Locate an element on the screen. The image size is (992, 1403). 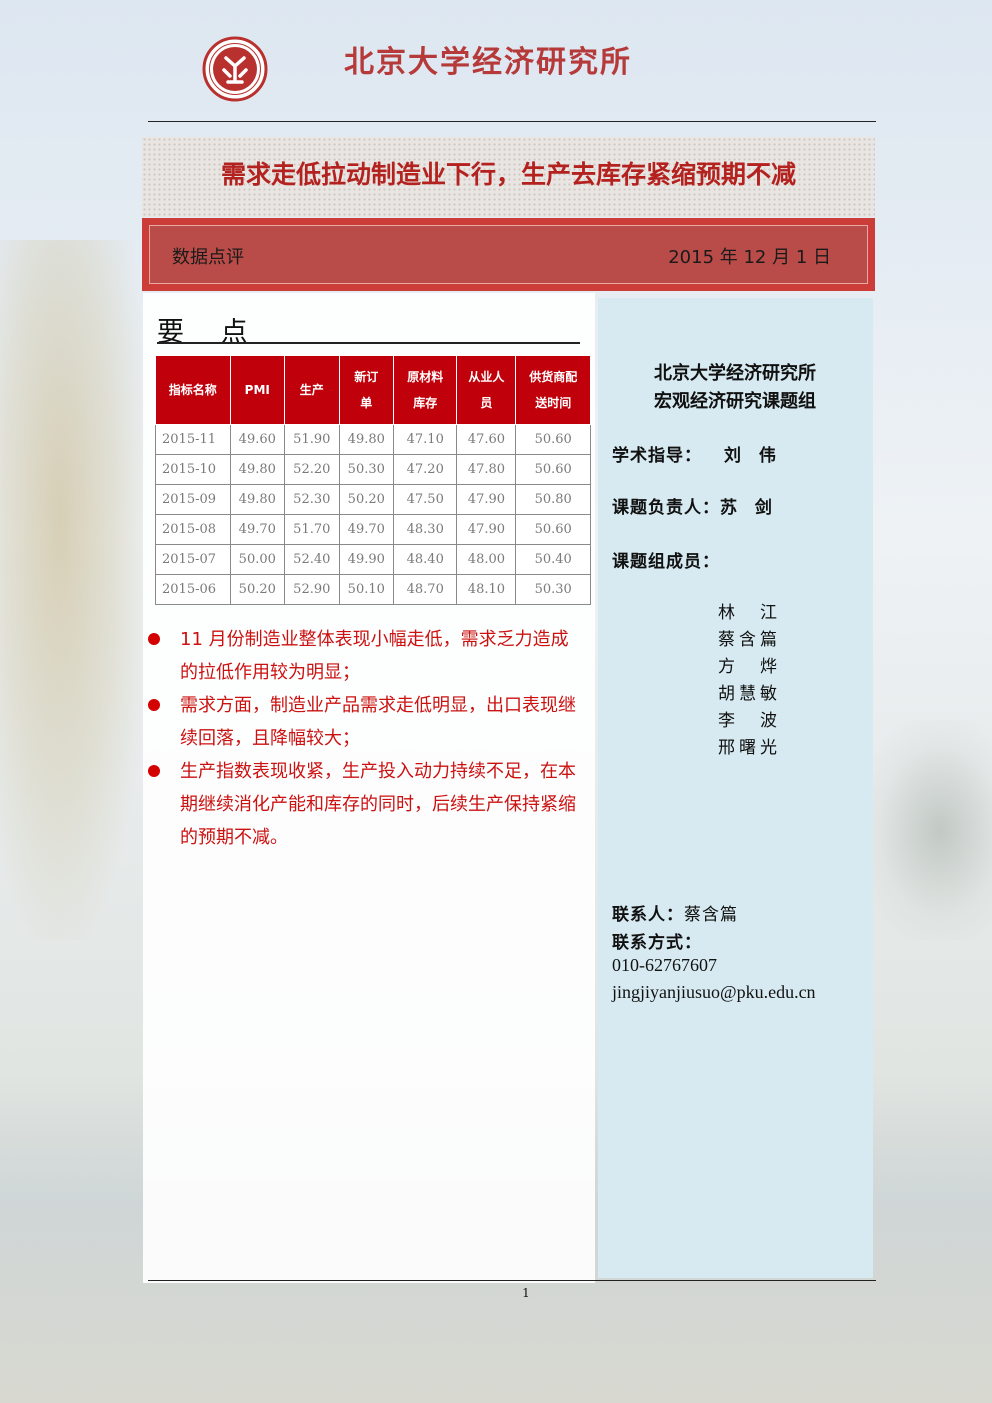
table-cell-value: 50.80 is located at coordinates (553, 499).